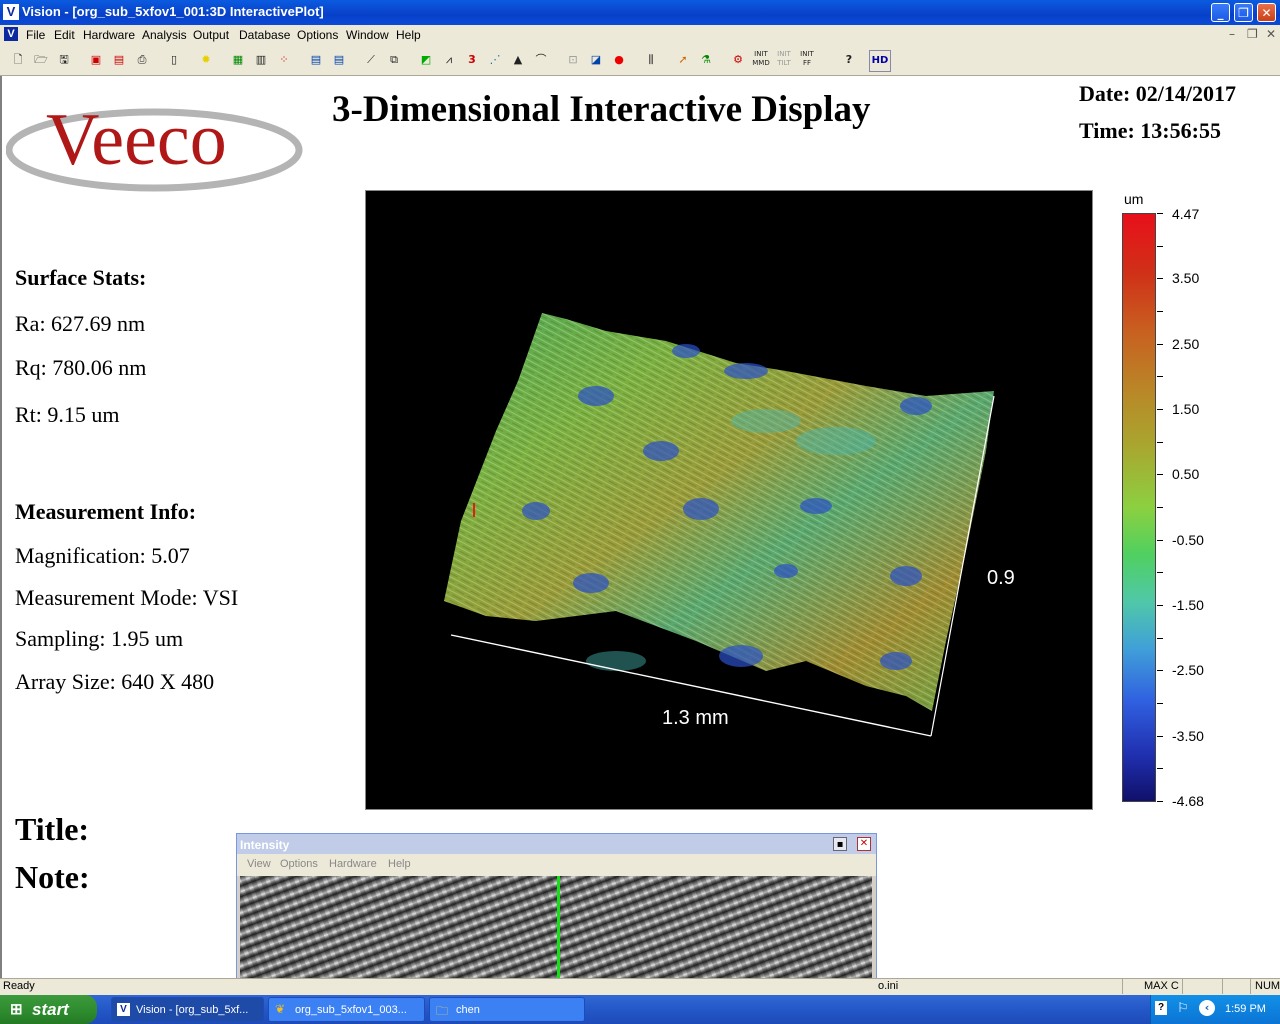  What do you see at coordinates (164, 35) in the screenshot?
I see `menu-analysis: Analysis` at bounding box center [164, 35].